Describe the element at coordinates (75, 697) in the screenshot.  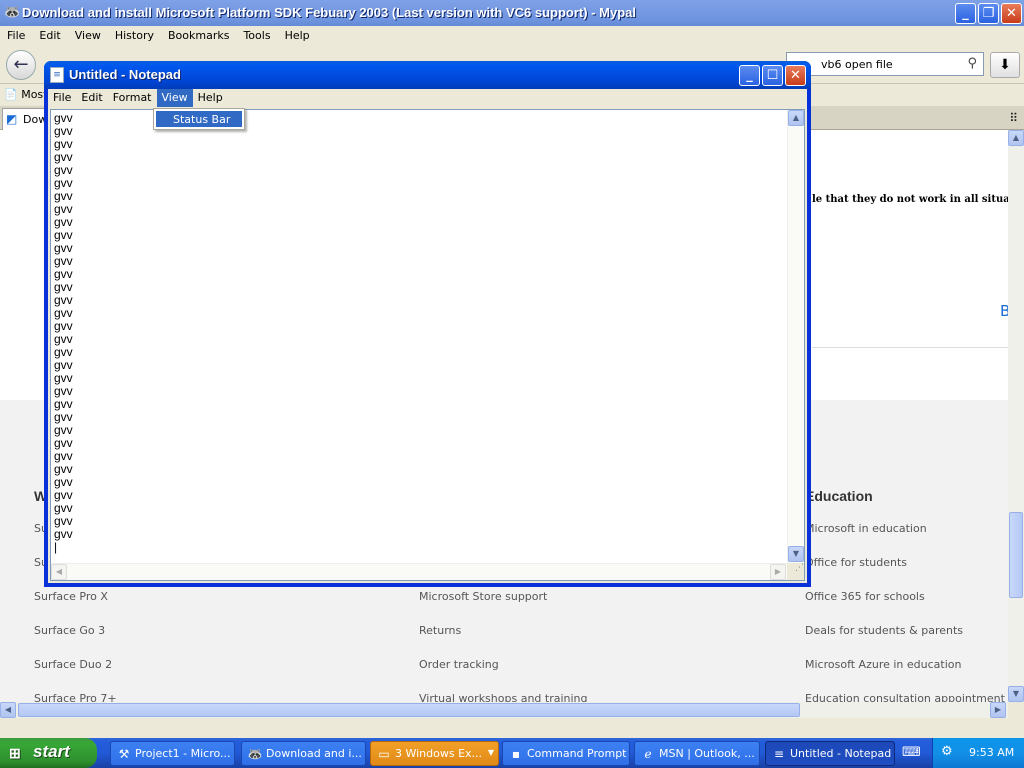
I see `footer-link: Surface Pro 7+` at that location.